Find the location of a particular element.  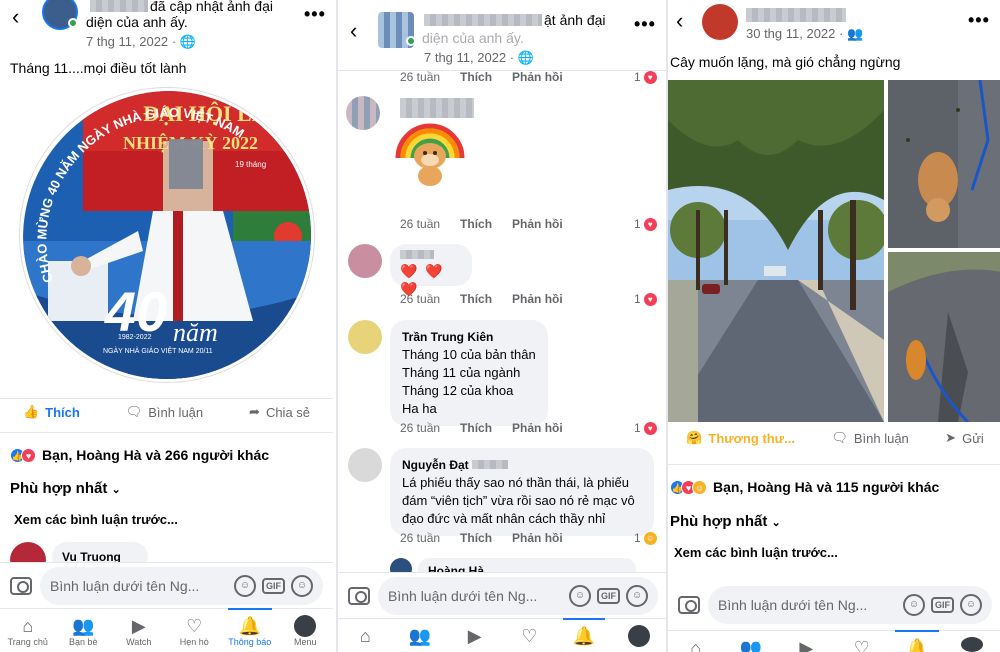

tree-road-photo is located at coordinates (776, 251).